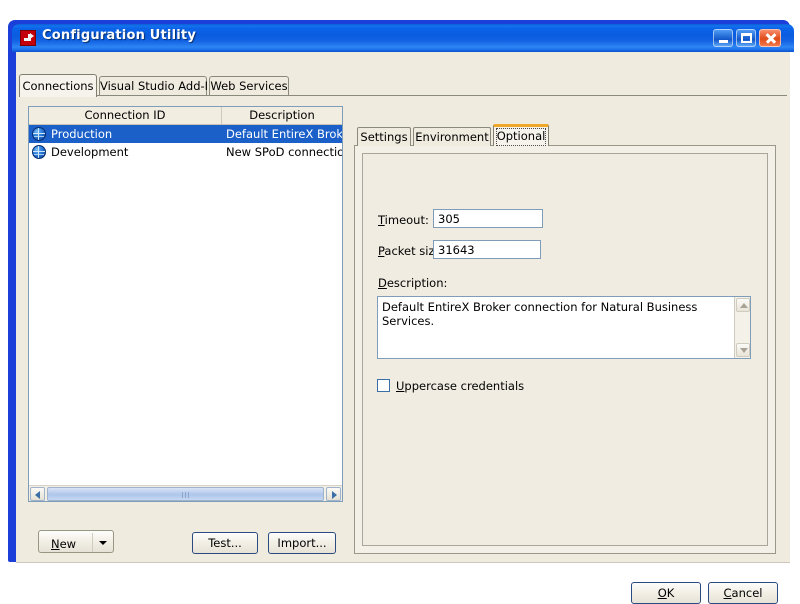  I want to click on tab-connections: Connections, so click(58, 85).